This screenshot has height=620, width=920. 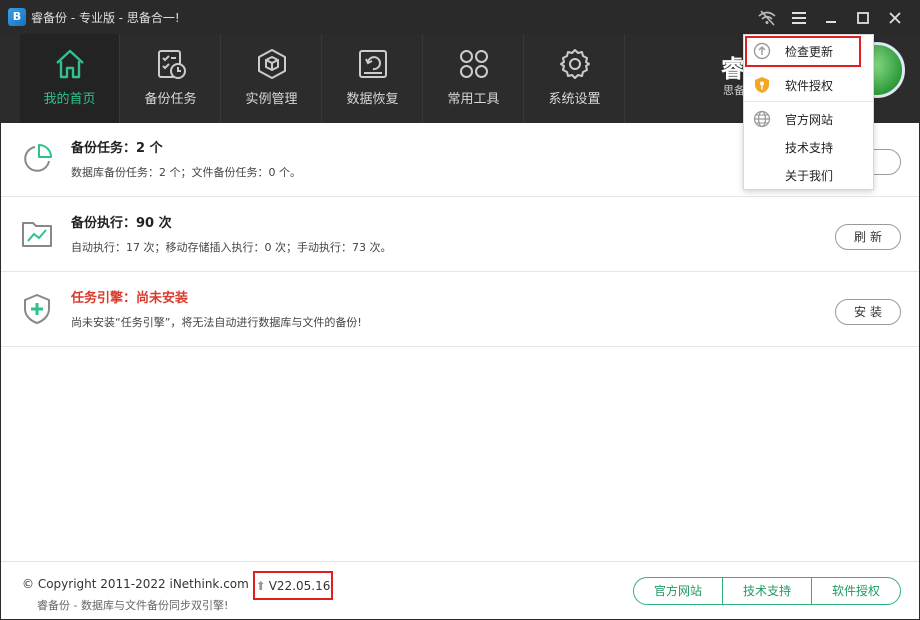 What do you see at coordinates (474, 64) in the screenshot?
I see `tools-grid-icon` at bounding box center [474, 64].